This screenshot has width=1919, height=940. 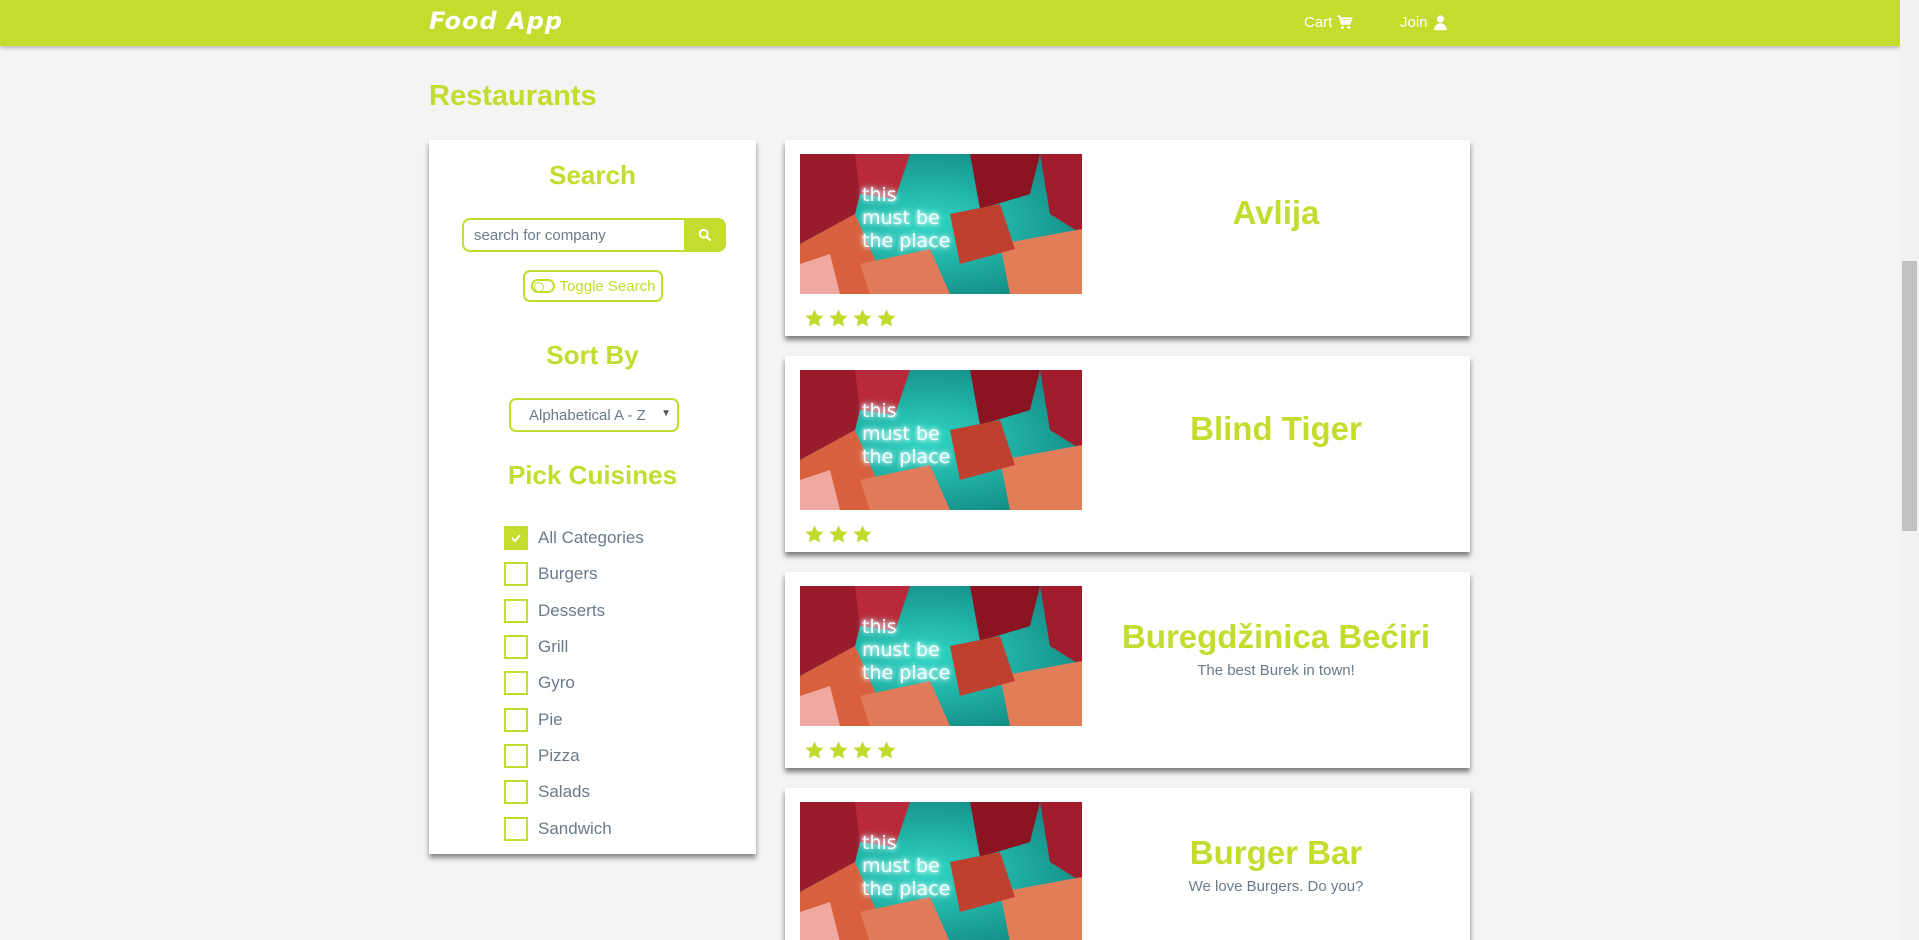 What do you see at coordinates (1909, 396) in the screenshot?
I see `scrollbar-thumb` at bounding box center [1909, 396].